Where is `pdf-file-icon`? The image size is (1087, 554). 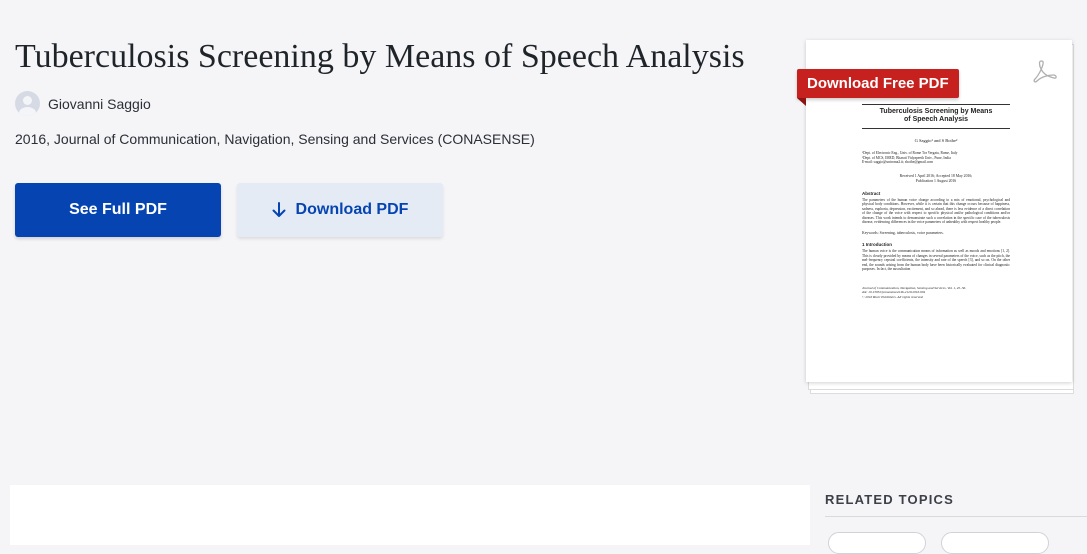
pdf-file-icon is located at coordinates (1045, 73).